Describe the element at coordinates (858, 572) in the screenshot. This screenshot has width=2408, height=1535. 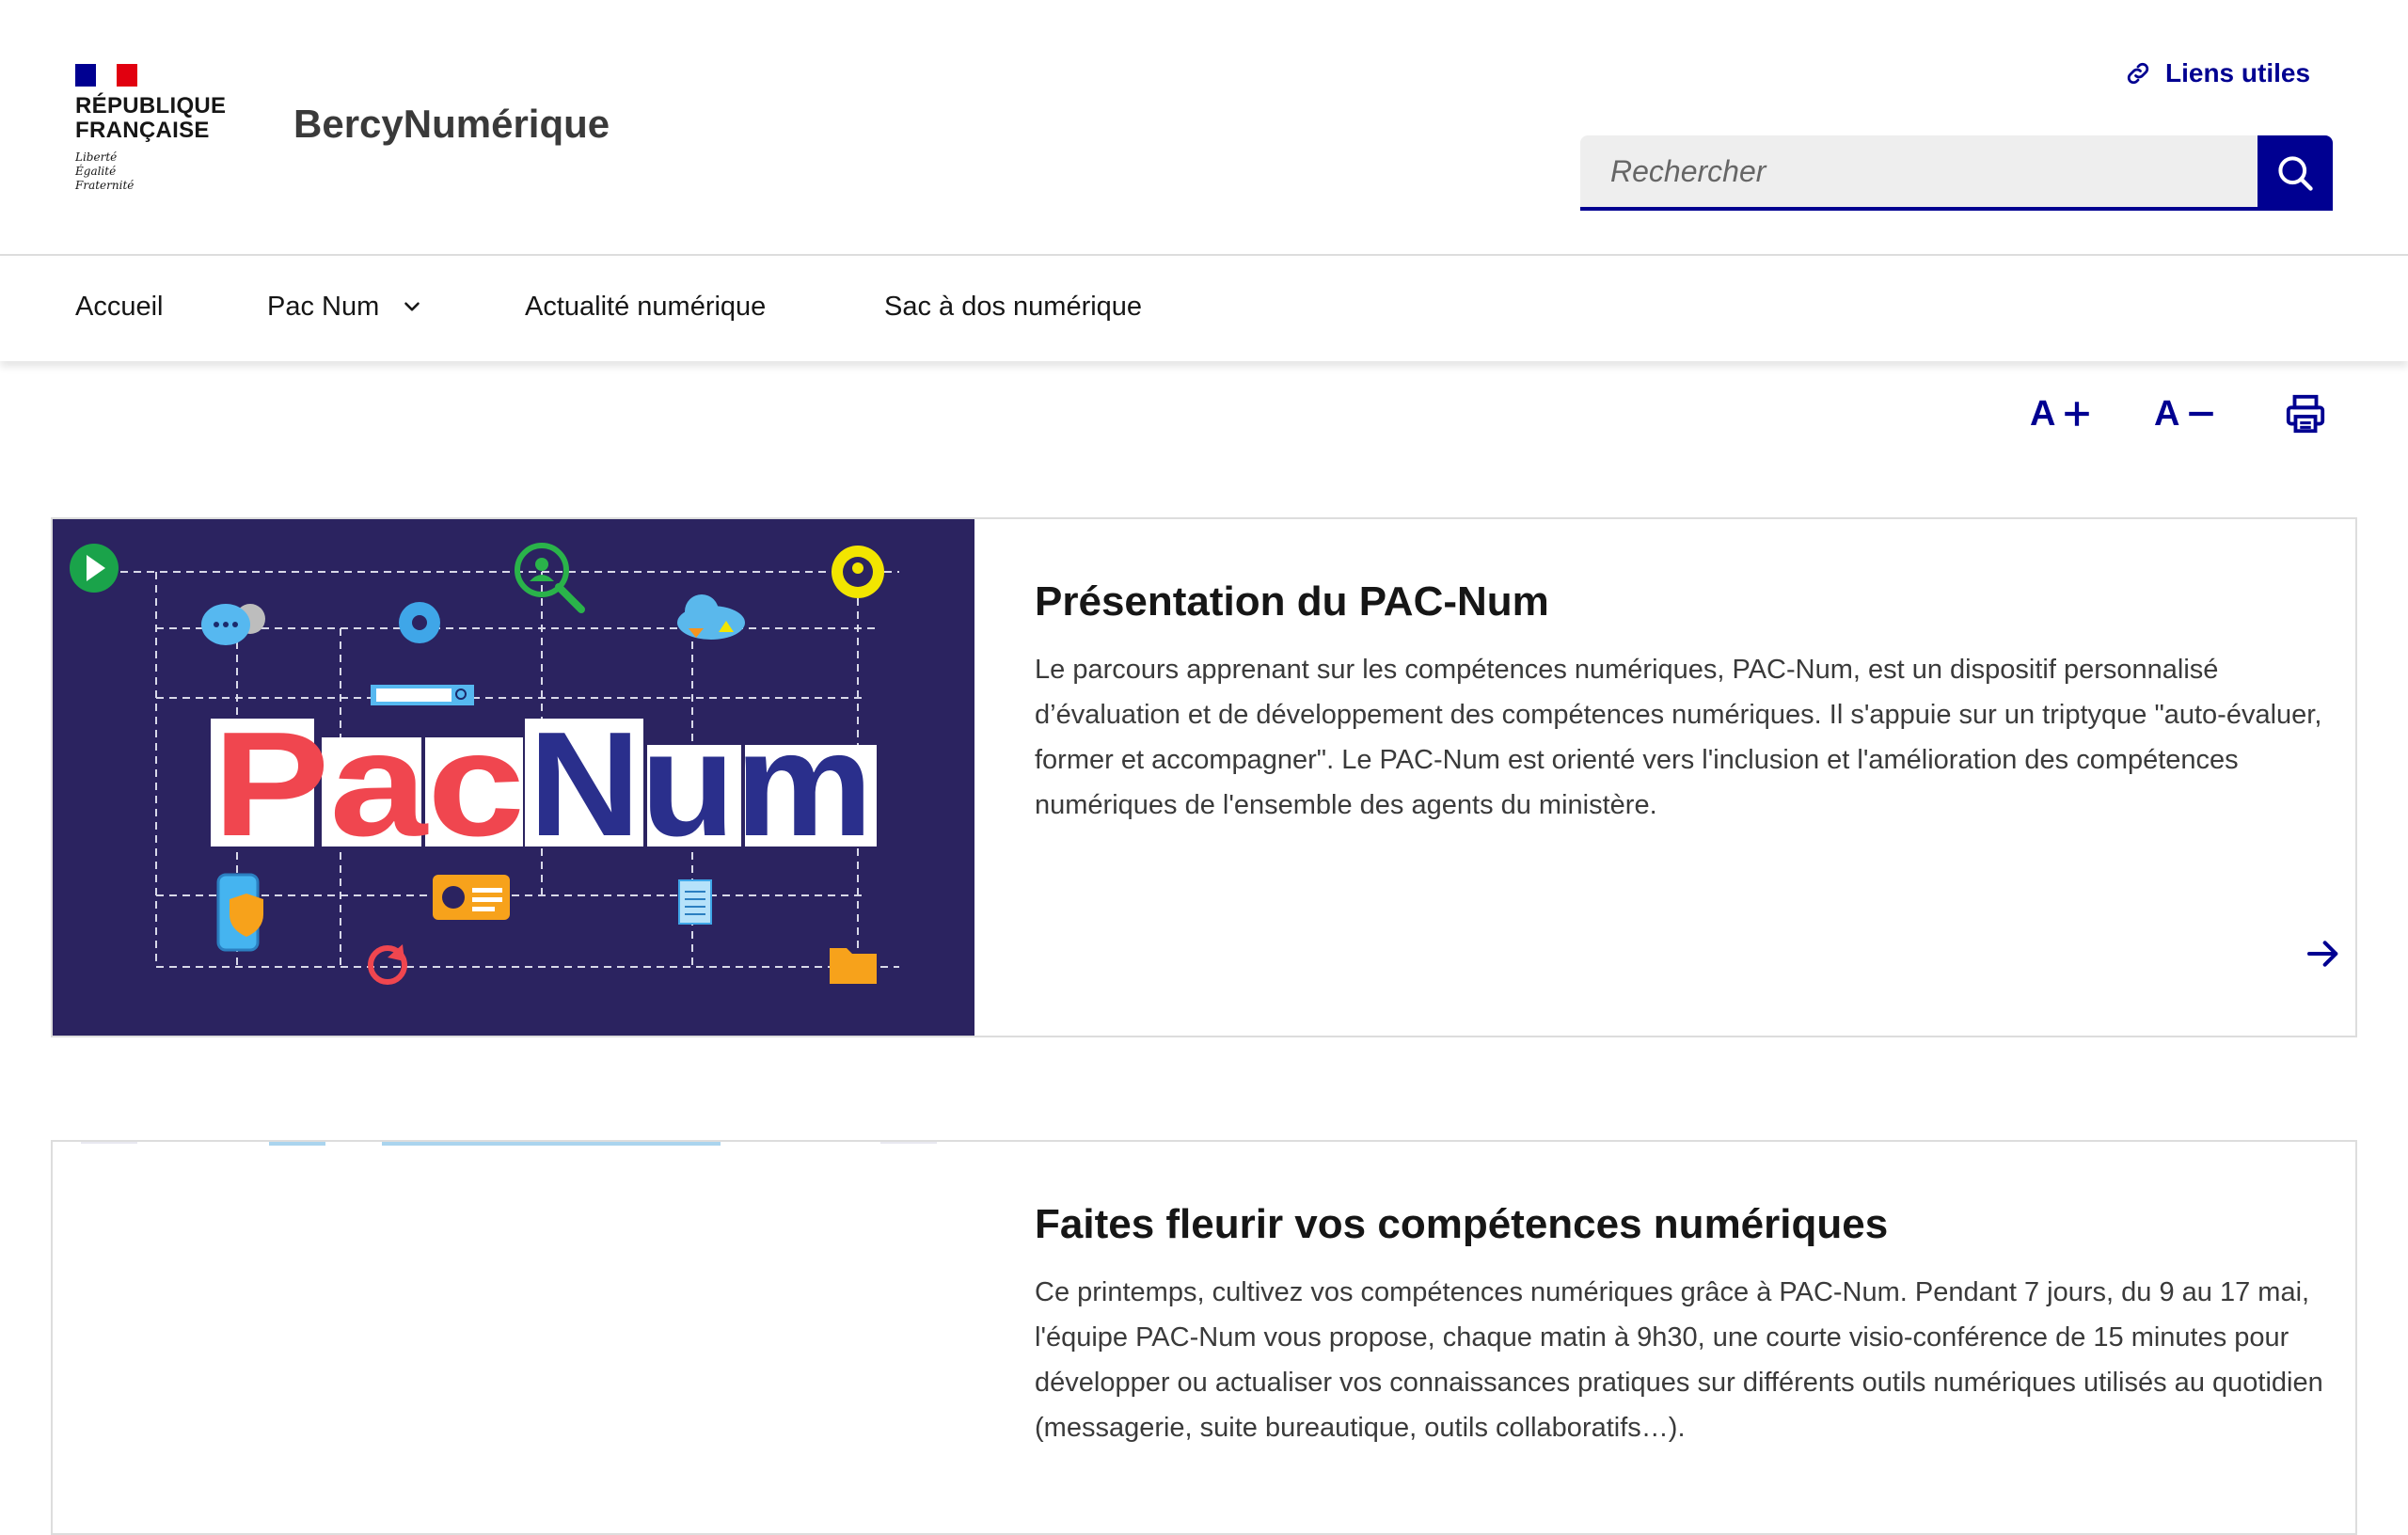
I see `settings-user-icon` at that location.